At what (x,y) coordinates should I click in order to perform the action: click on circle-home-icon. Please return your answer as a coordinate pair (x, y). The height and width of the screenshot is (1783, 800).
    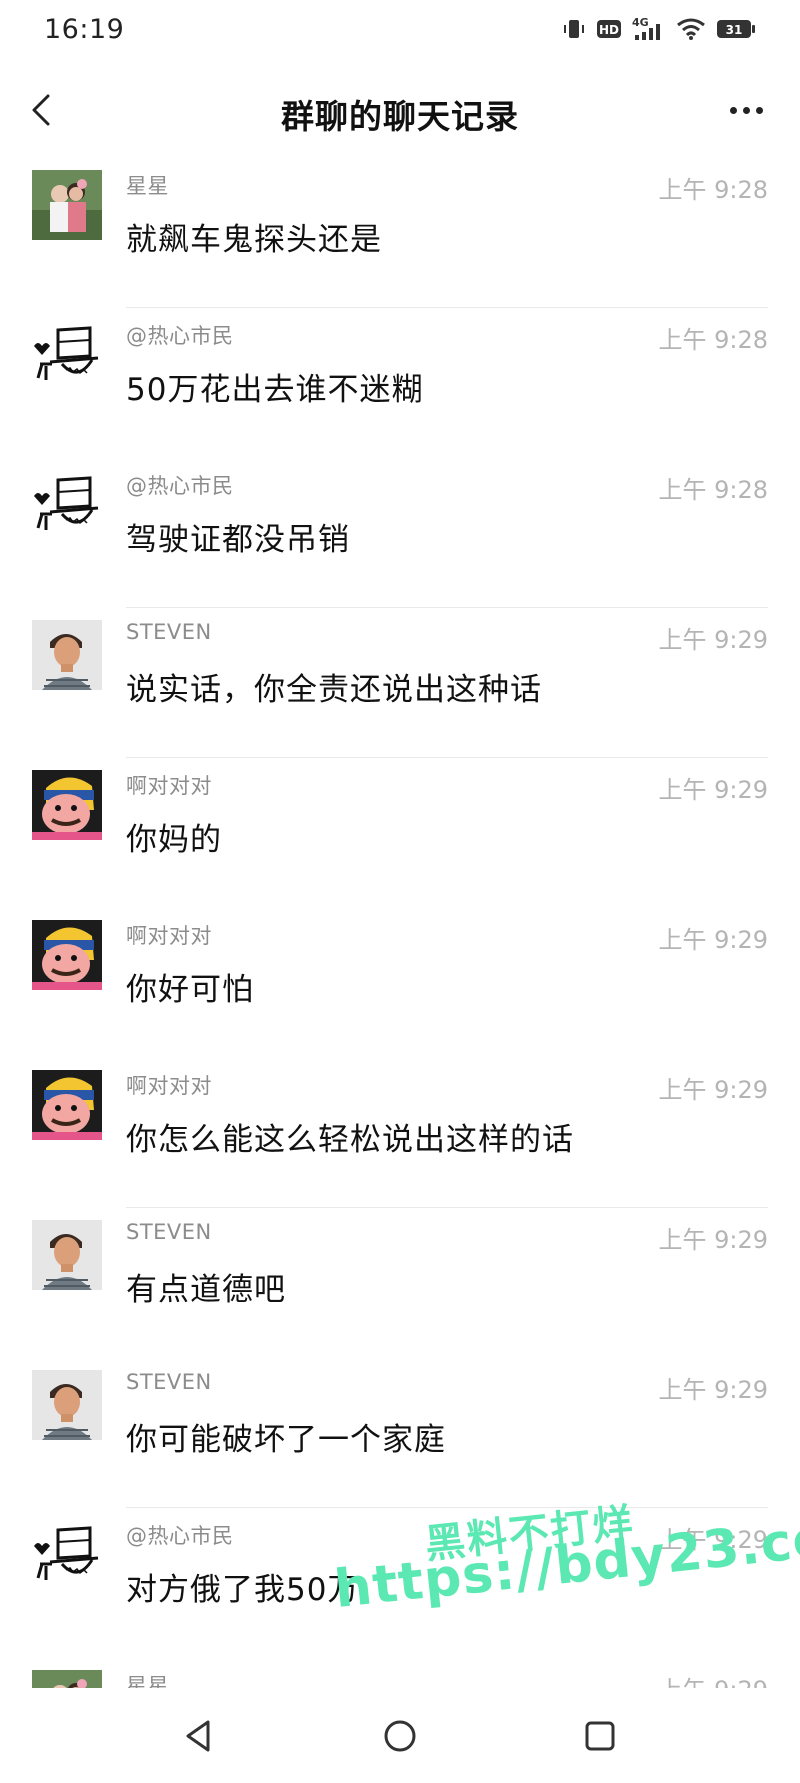
    Looking at the image, I should click on (400, 1736).